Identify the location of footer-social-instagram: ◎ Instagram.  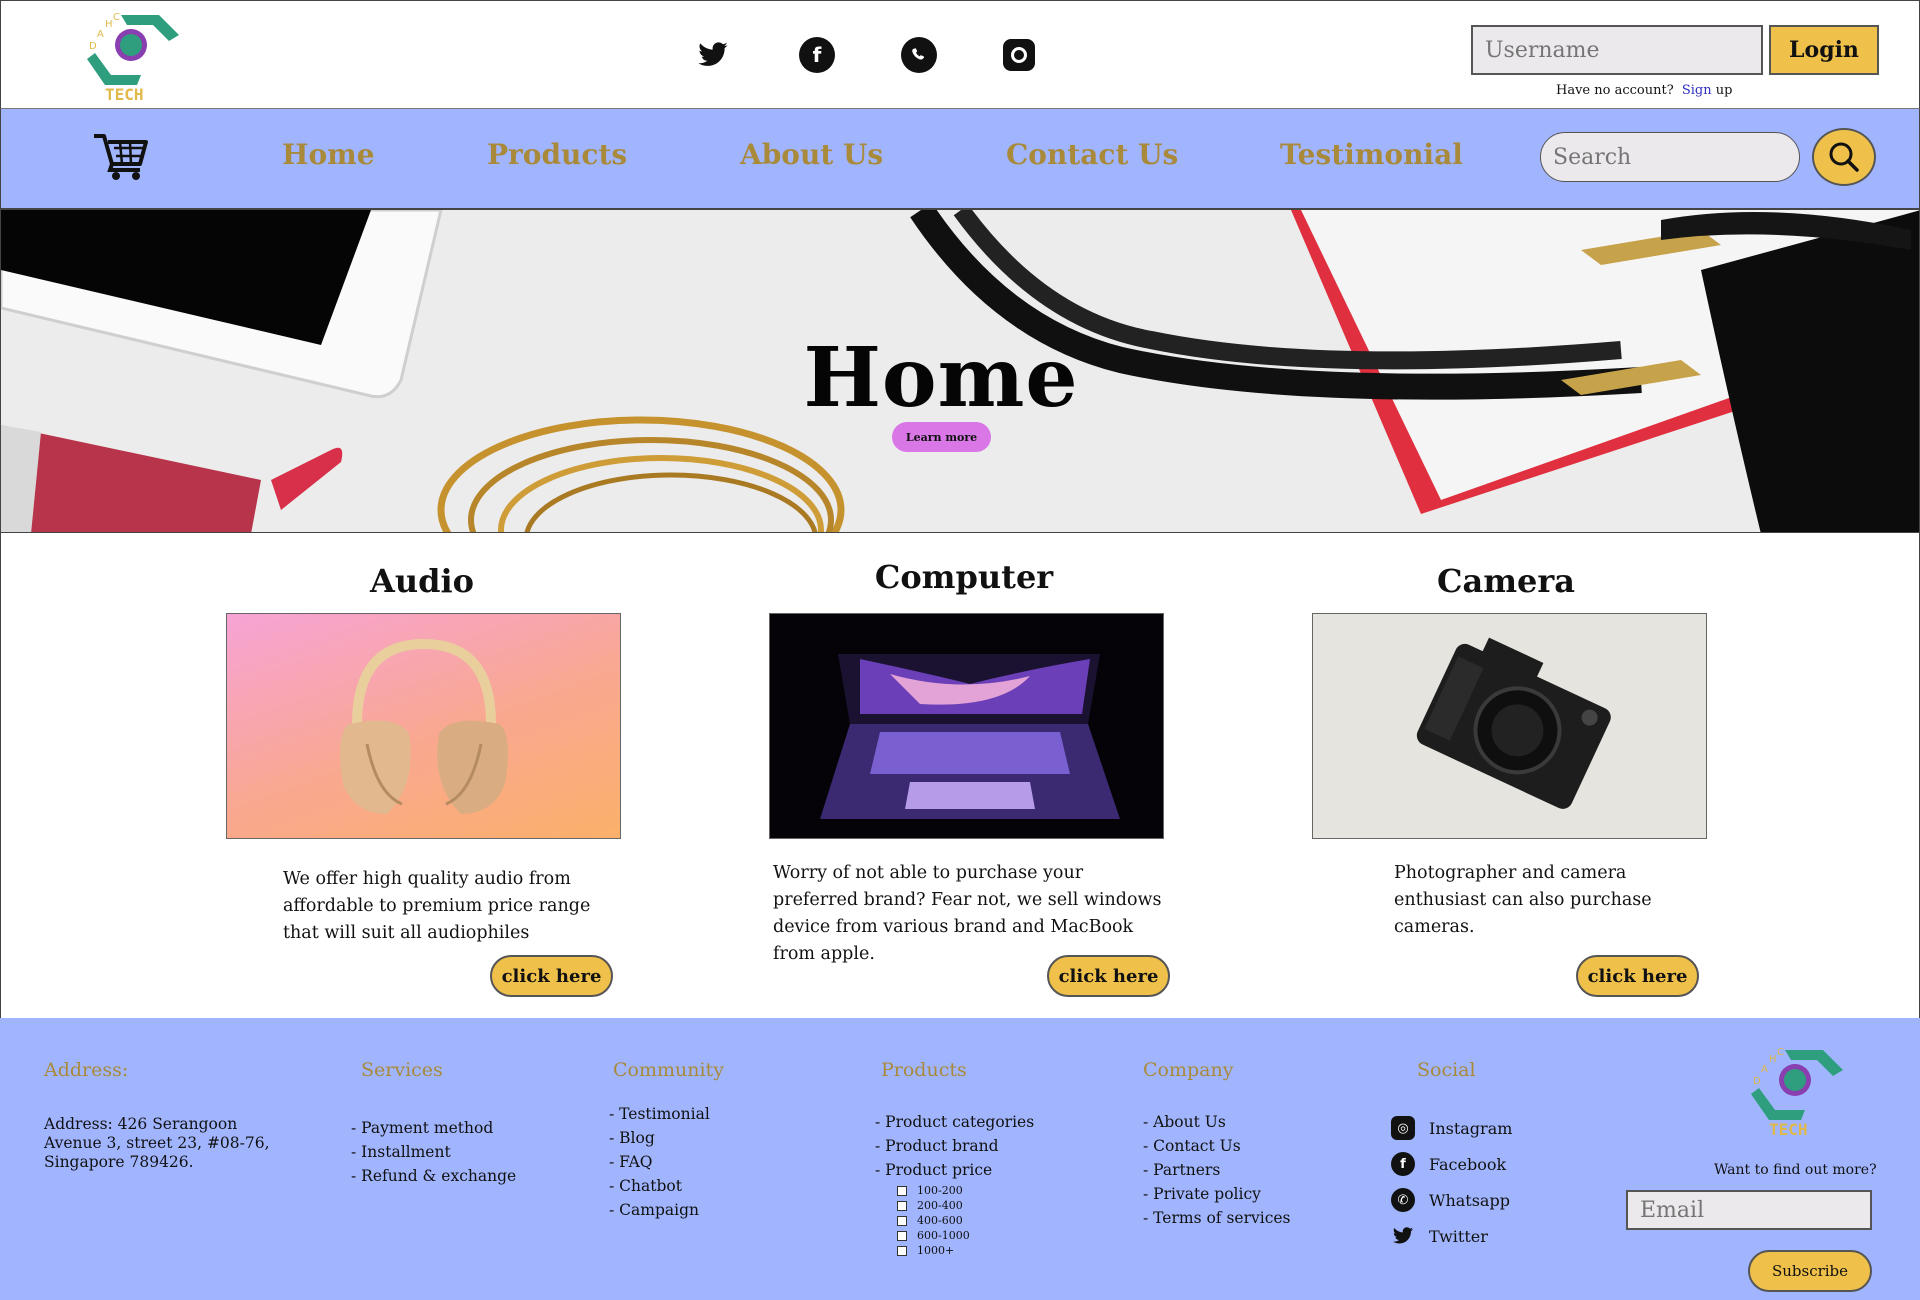
(1451, 1128).